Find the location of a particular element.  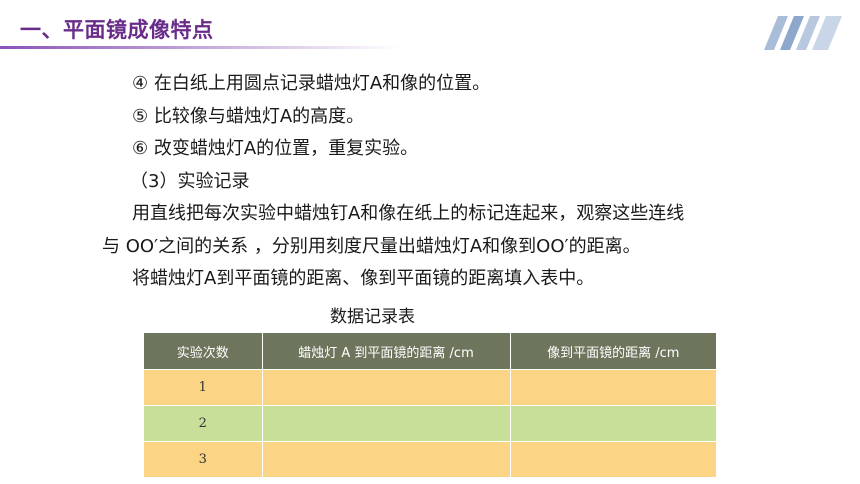

trial-number: 2 is located at coordinates (203, 423).